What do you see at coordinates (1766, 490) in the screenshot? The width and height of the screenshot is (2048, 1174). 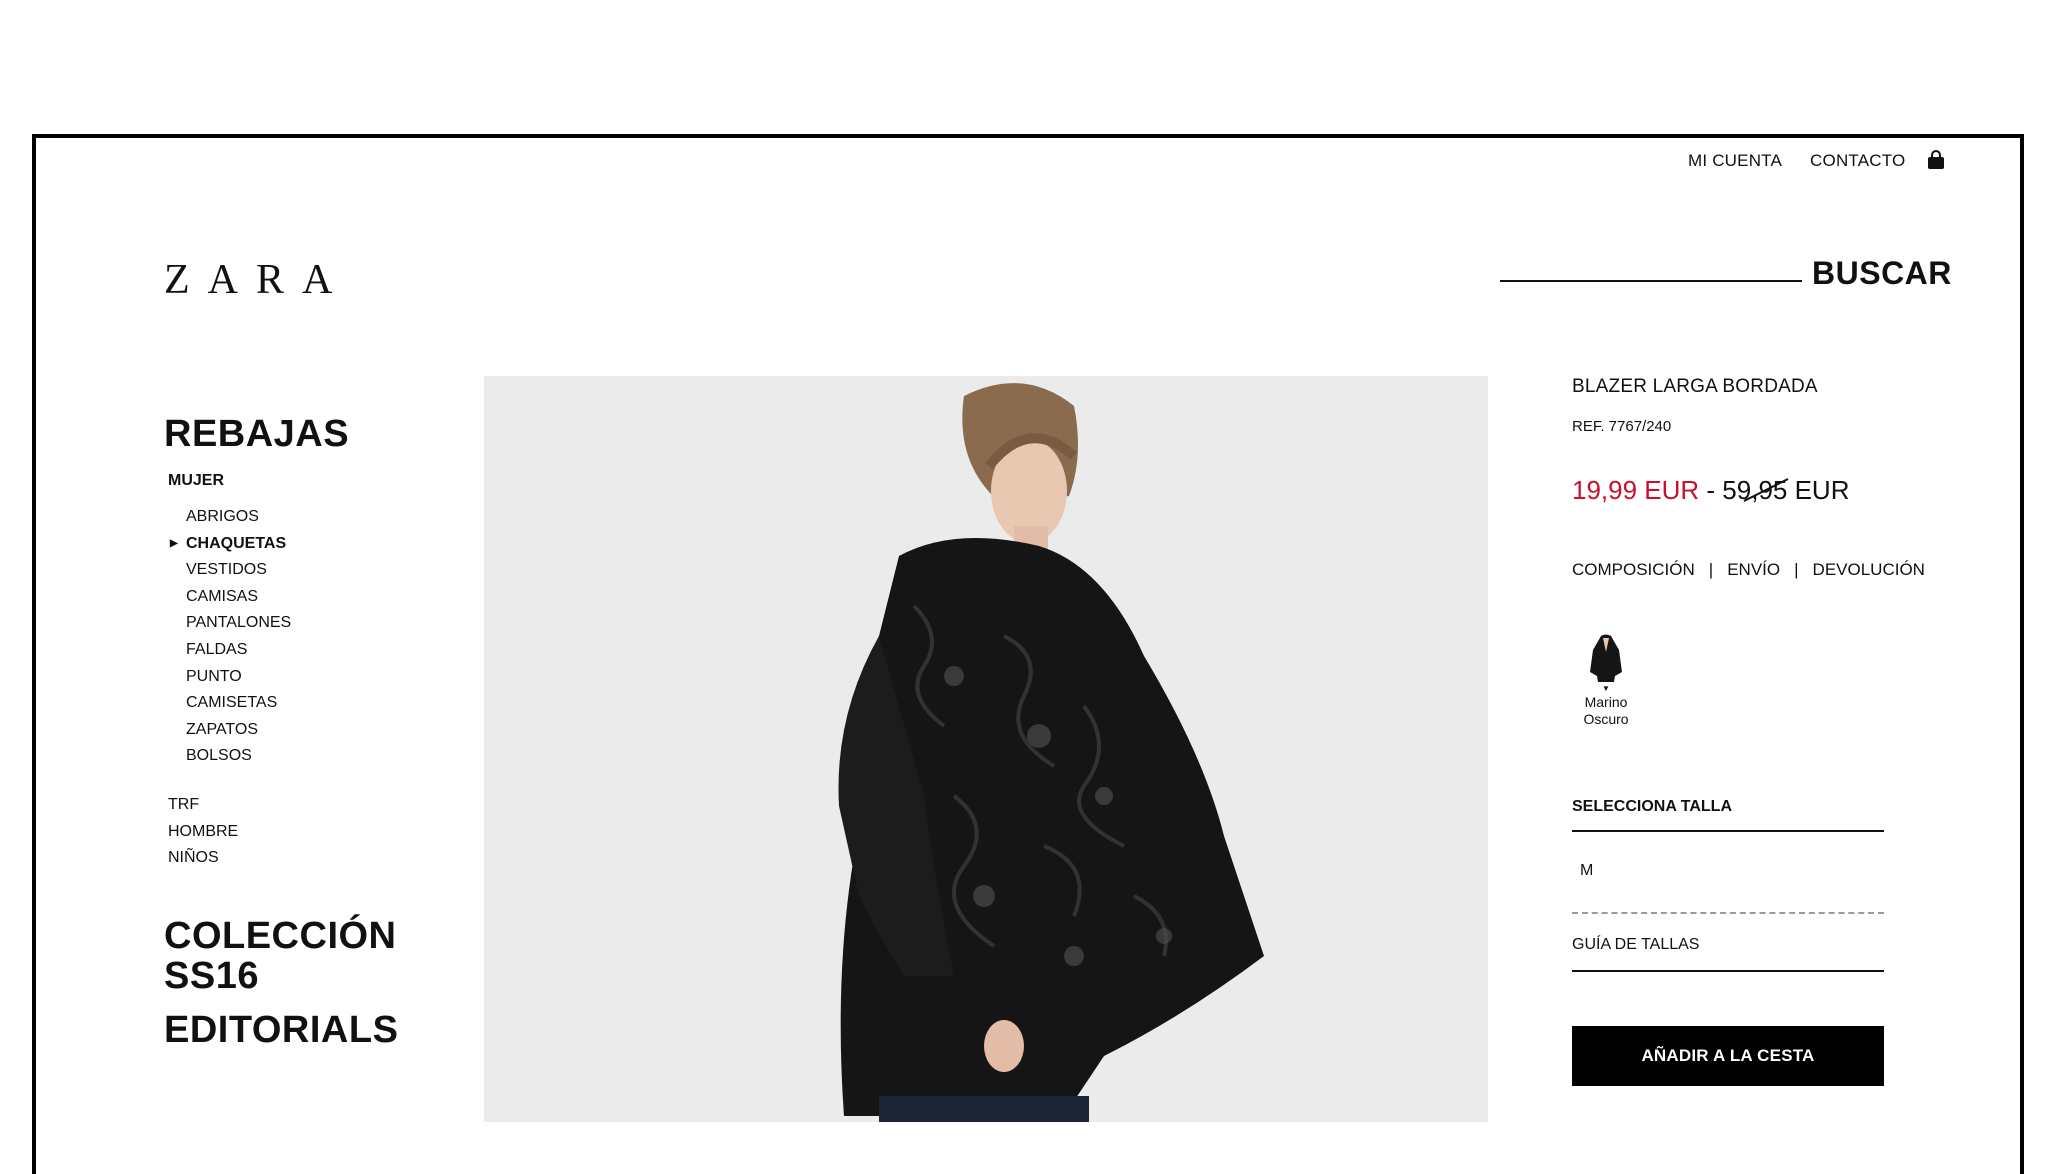 I see `strikethrough-mark` at bounding box center [1766, 490].